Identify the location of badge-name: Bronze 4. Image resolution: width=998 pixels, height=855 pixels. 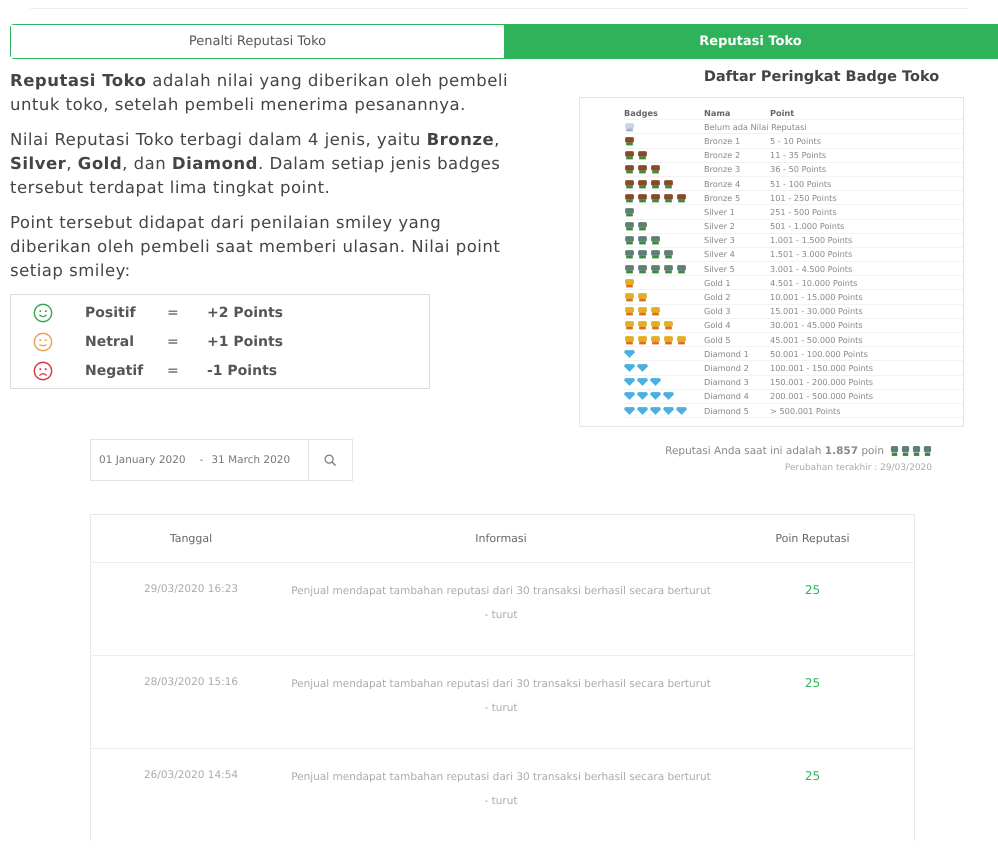
(723, 183).